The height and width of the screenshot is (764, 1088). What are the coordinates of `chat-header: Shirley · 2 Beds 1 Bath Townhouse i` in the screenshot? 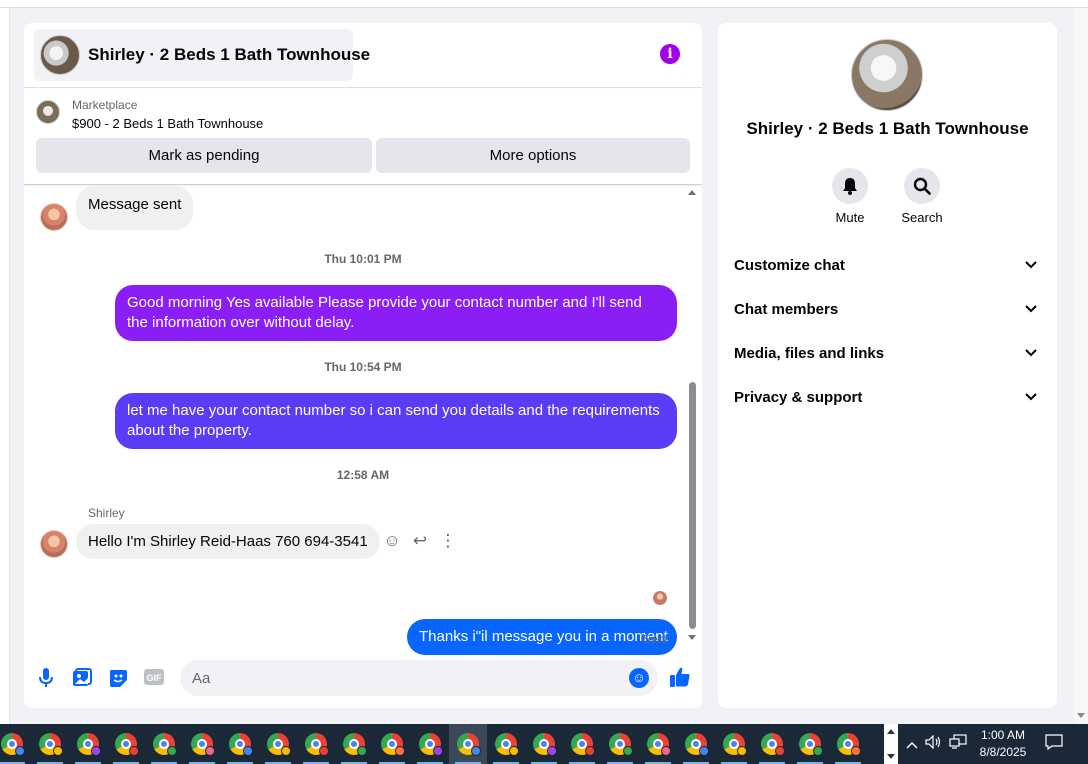 It's located at (363, 55).